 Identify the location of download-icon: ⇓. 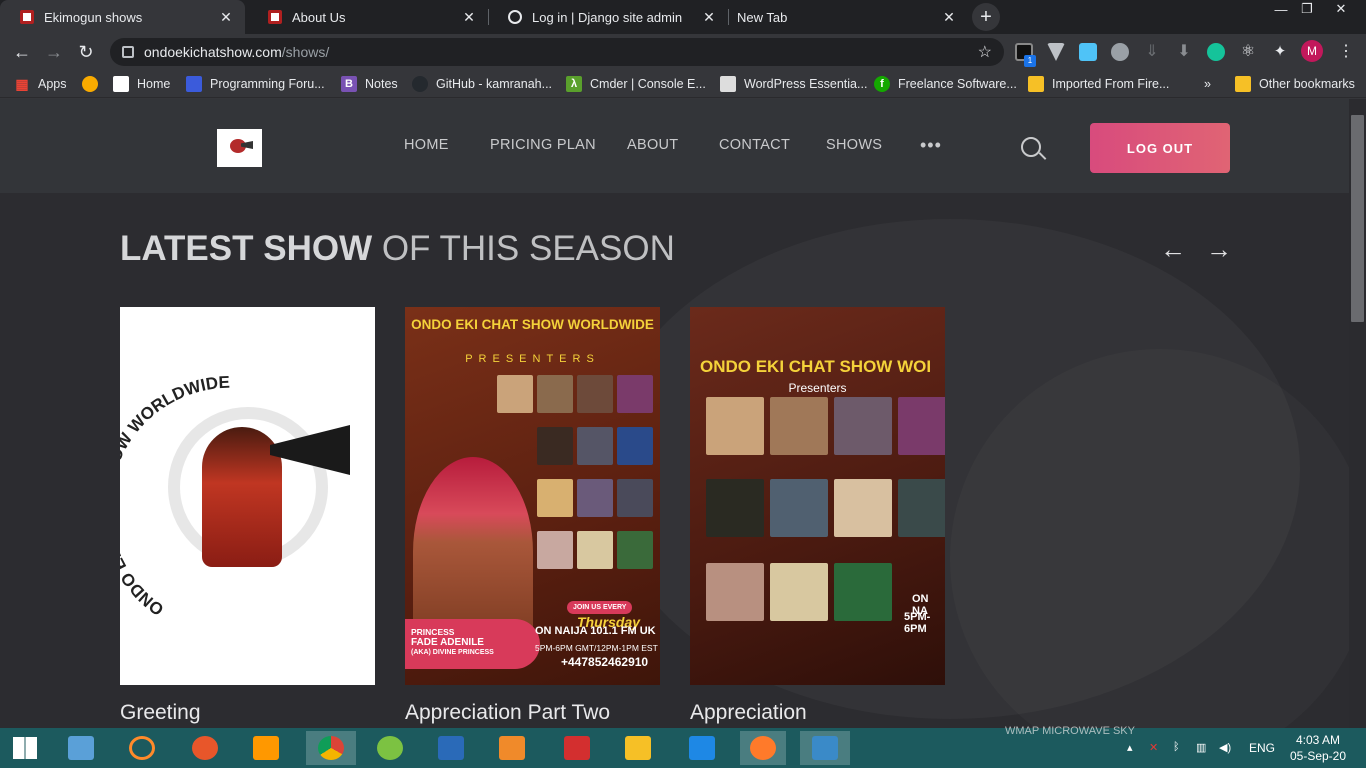
(1152, 52).